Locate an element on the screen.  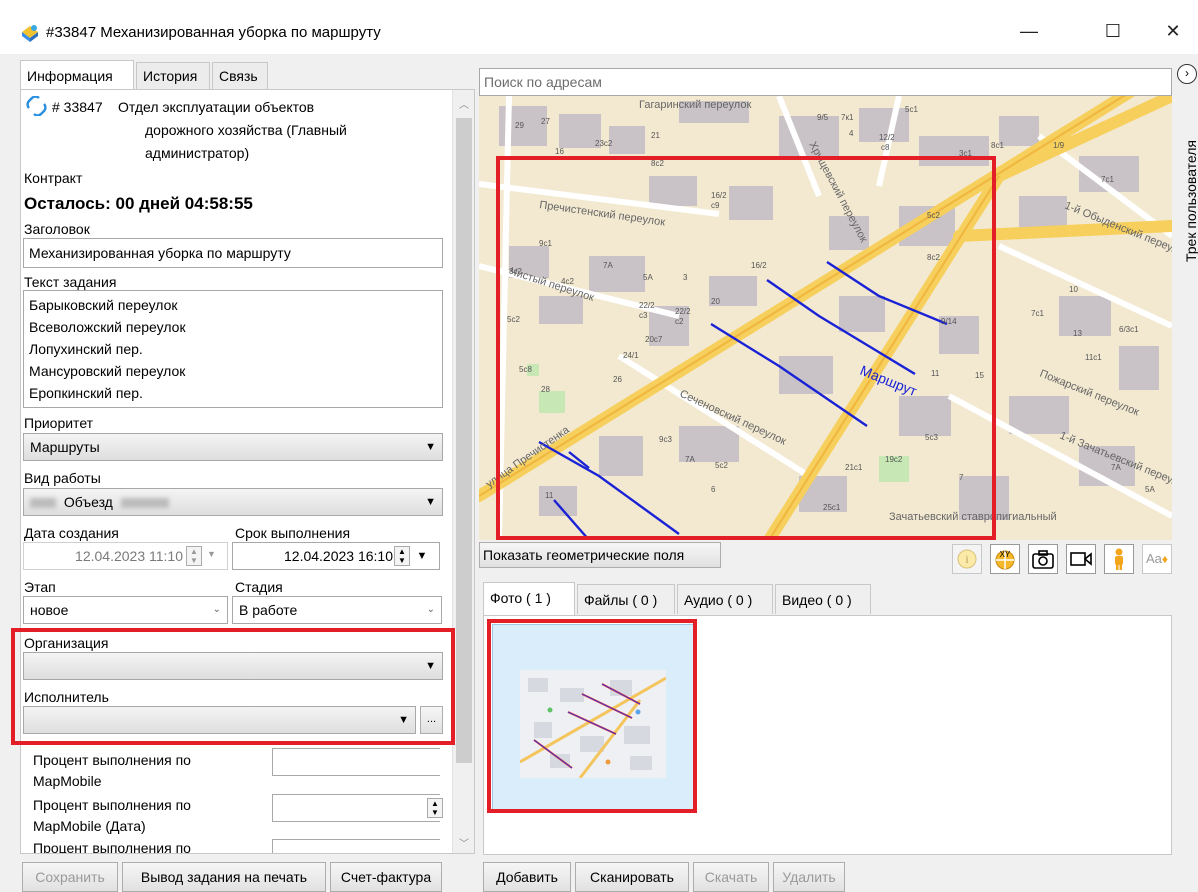
deadline-spinner-icon: ▲ ▼ is located at coordinates (402, 556).